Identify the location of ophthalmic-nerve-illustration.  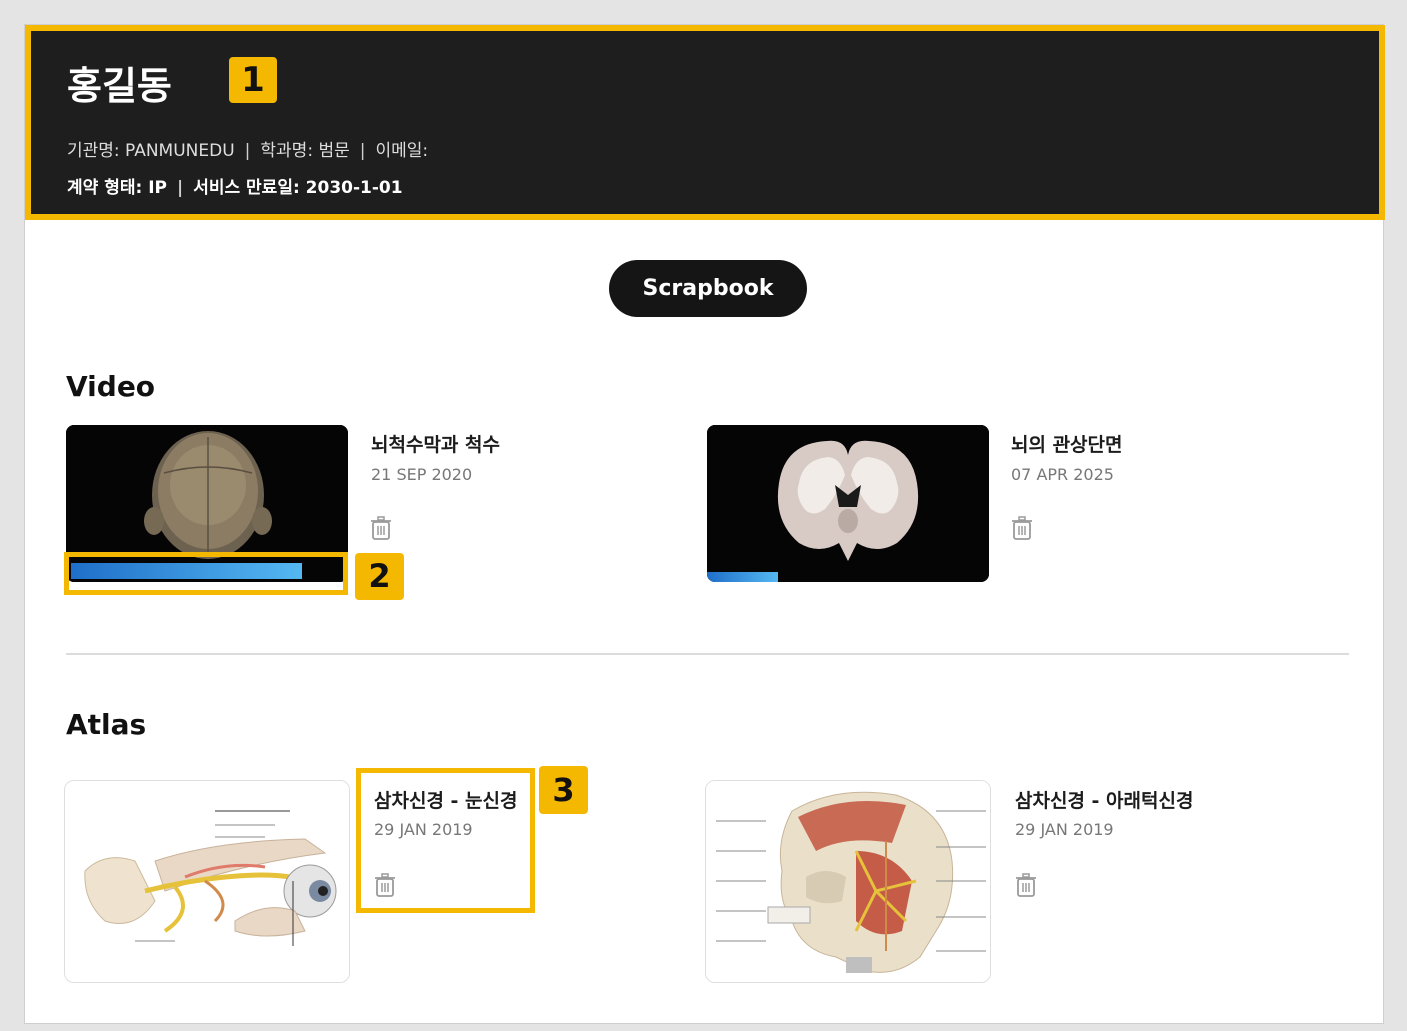
(207, 881).